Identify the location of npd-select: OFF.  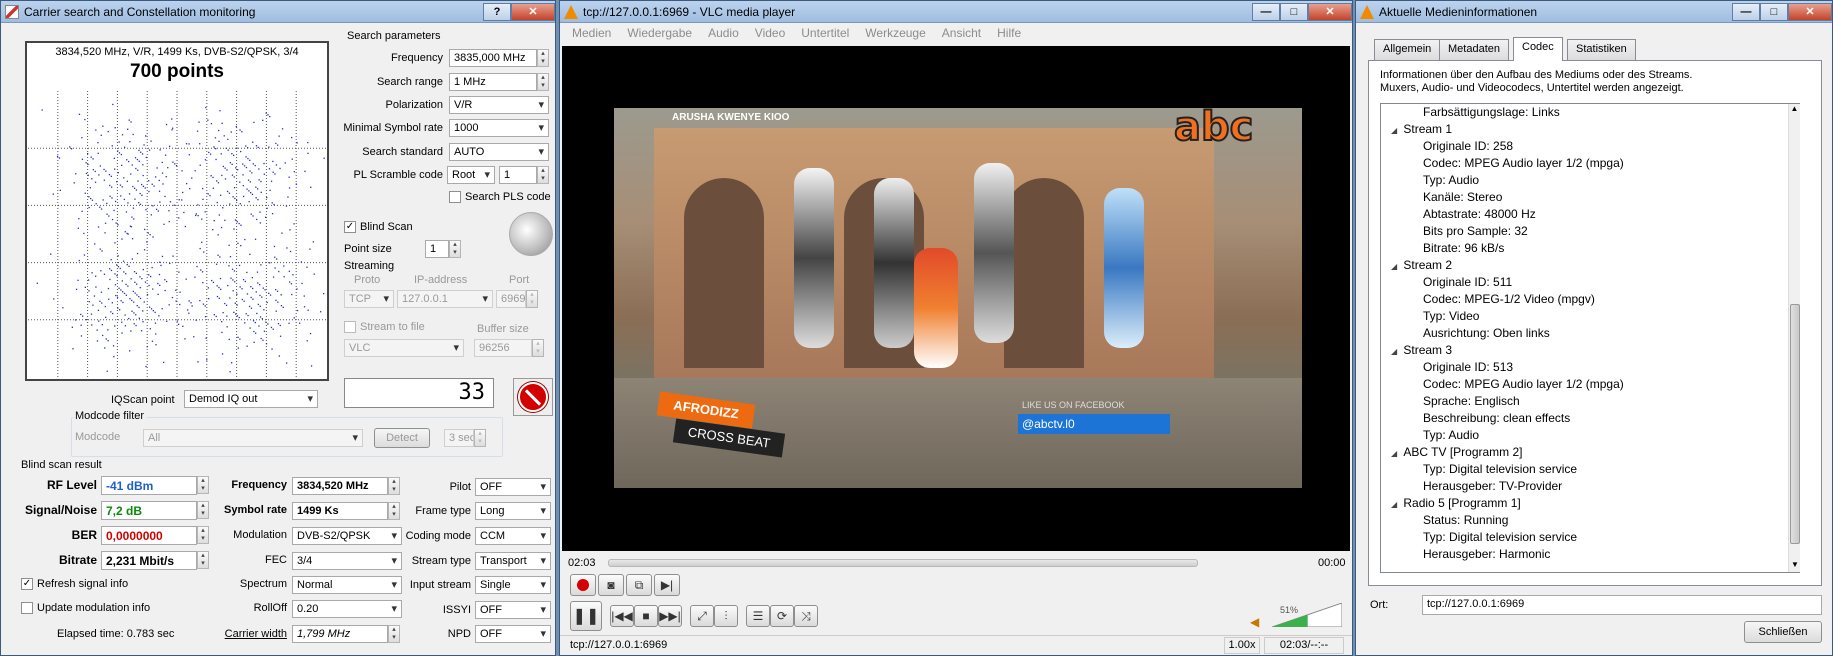
(513, 634).